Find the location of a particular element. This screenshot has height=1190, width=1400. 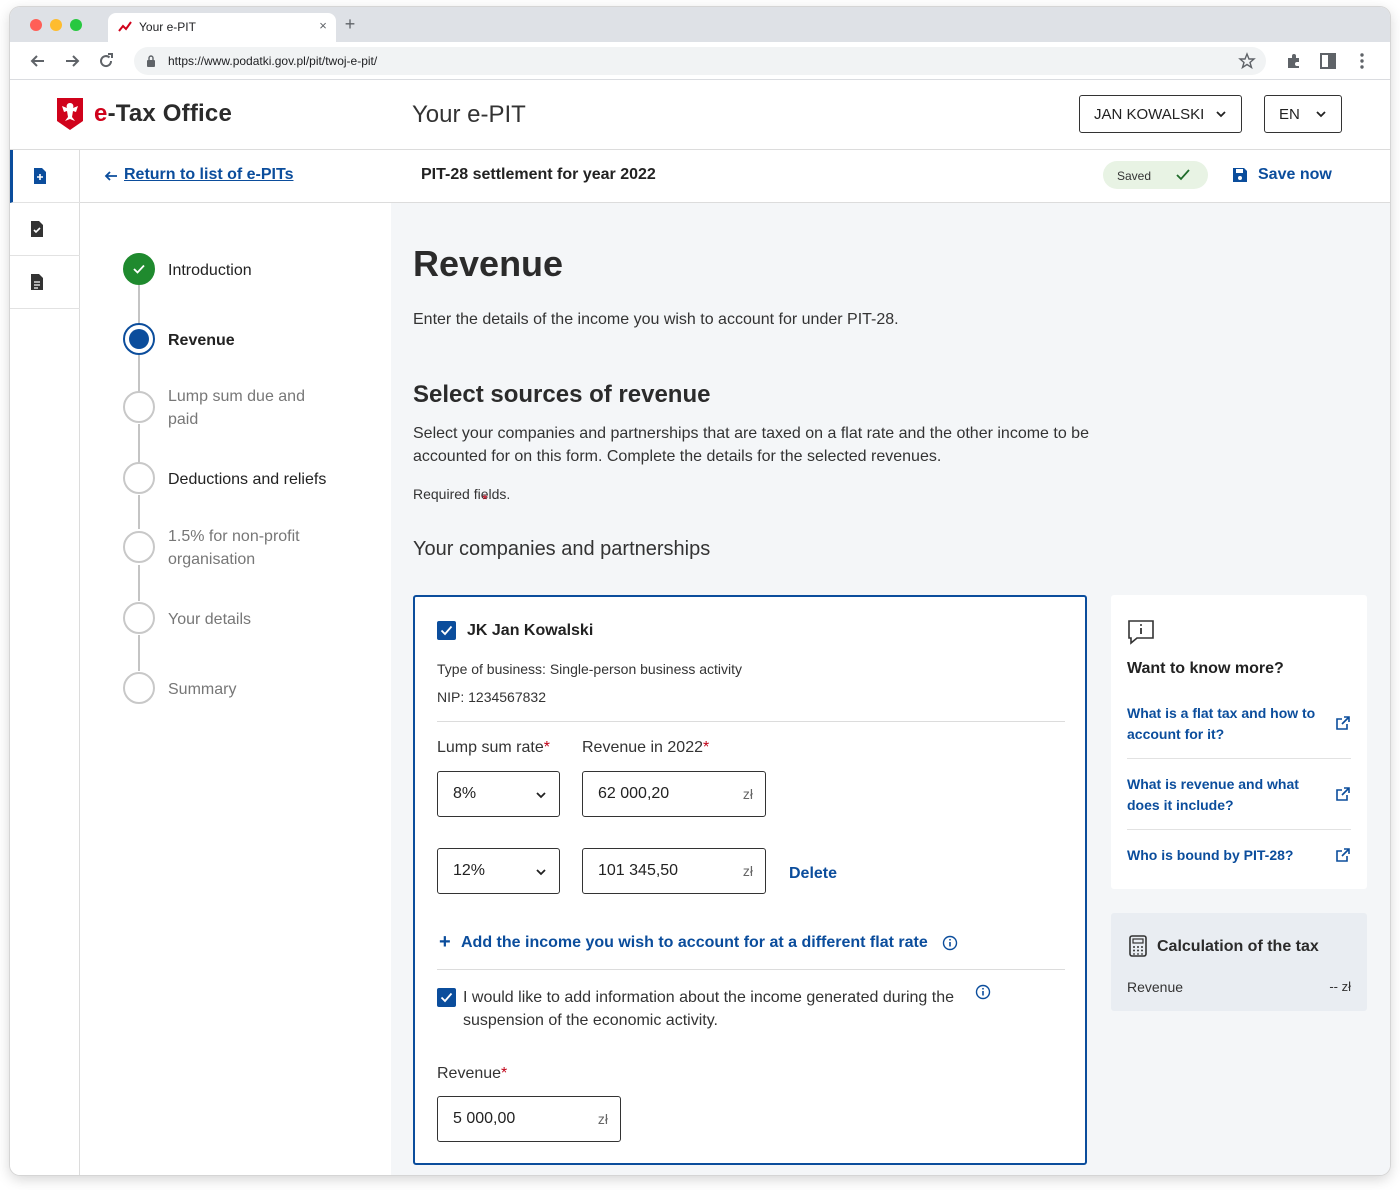

brand-name: -Tax Office is located at coordinates (170, 113).